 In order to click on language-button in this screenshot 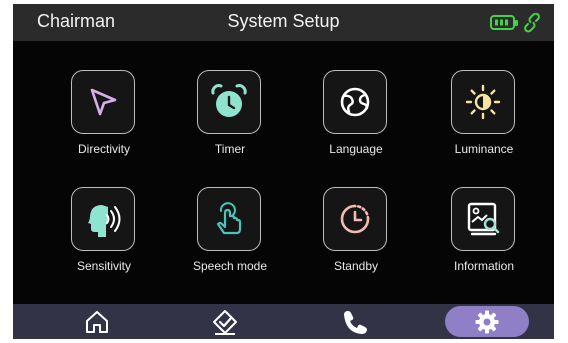, I will do `click(355, 102)`.